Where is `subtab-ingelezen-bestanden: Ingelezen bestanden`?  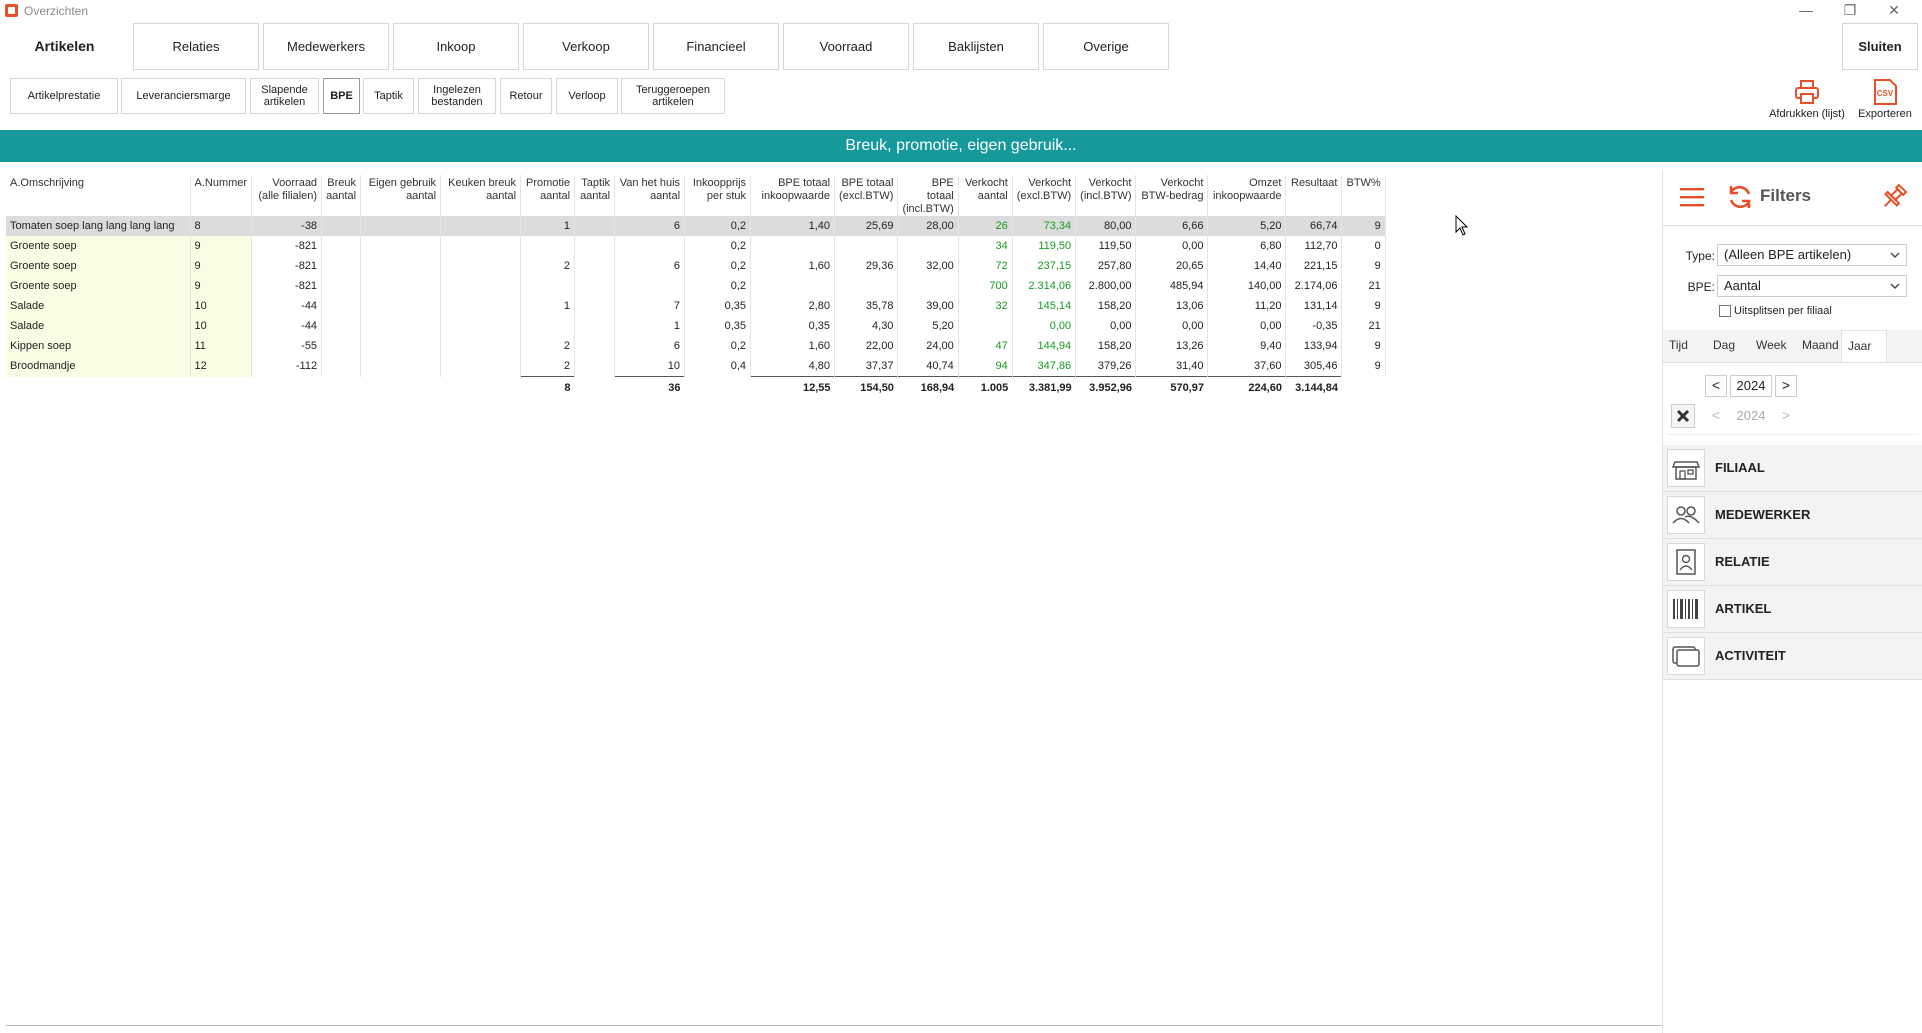
subtab-ingelezen-bestanden: Ingelezen bestanden is located at coordinates (457, 96).